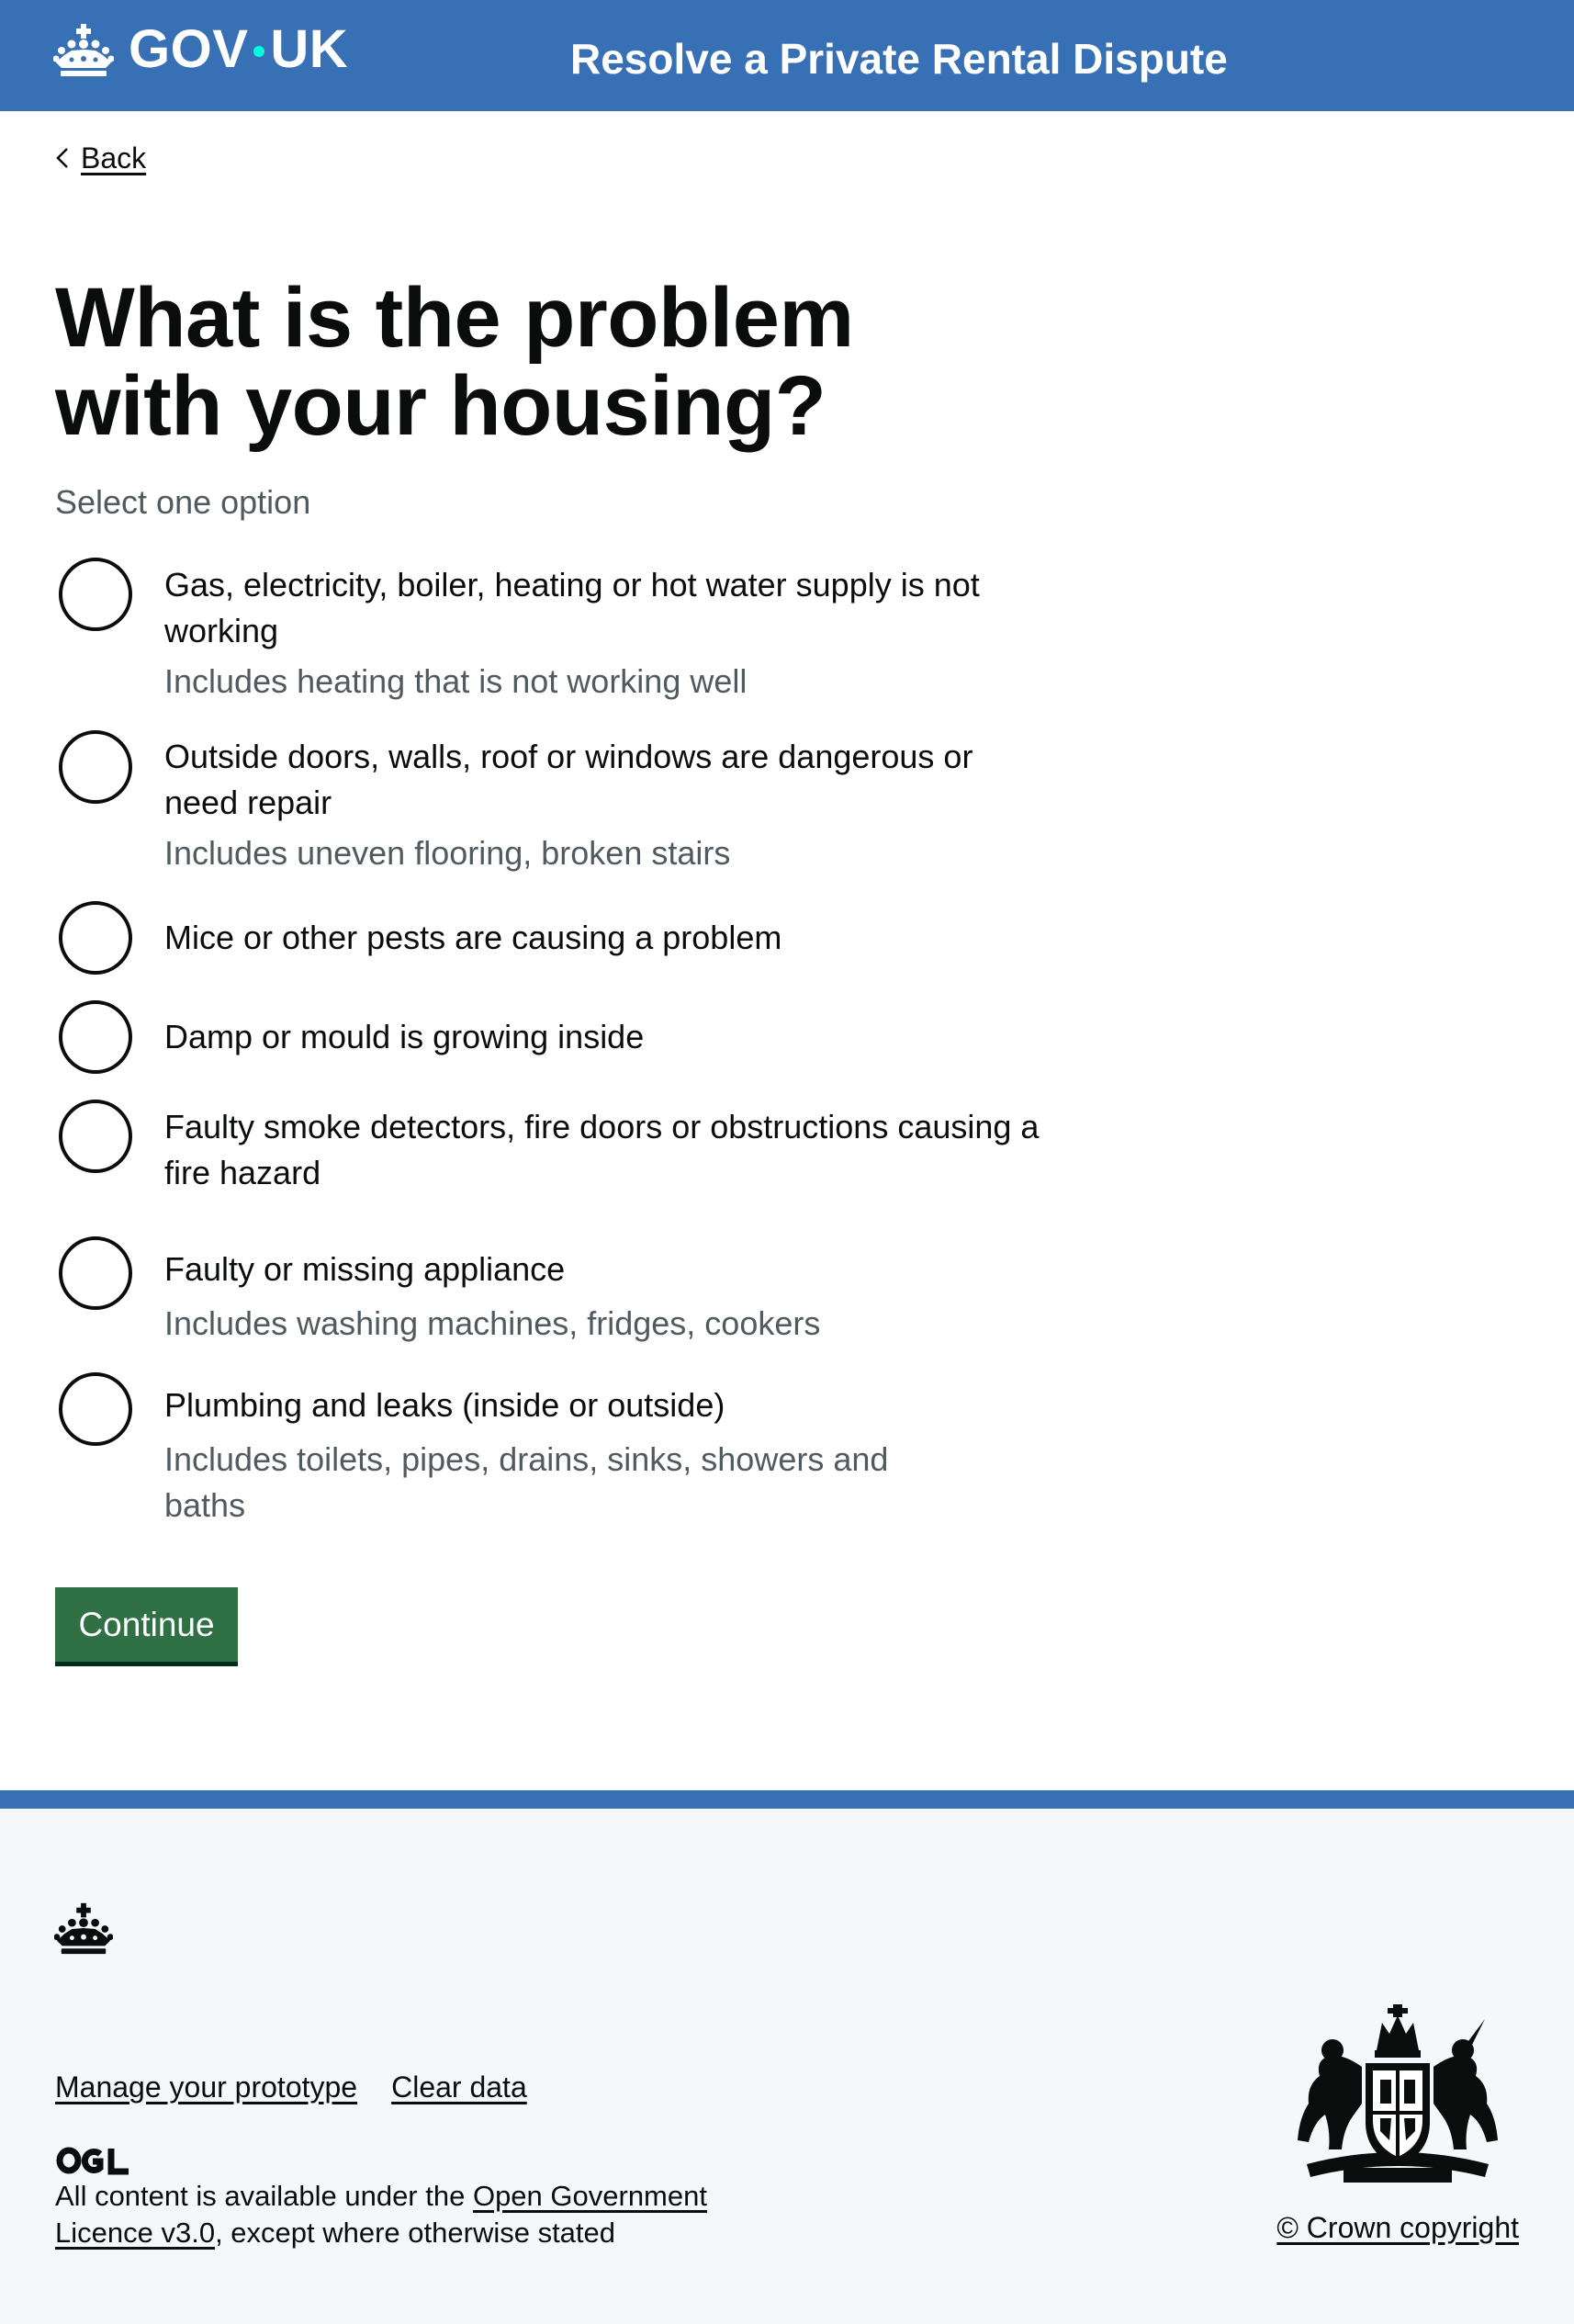 The width and height of the screenshot is (1574, 2324). I want to click on page-title: What is the problem with your housing?, so click(454, 362).